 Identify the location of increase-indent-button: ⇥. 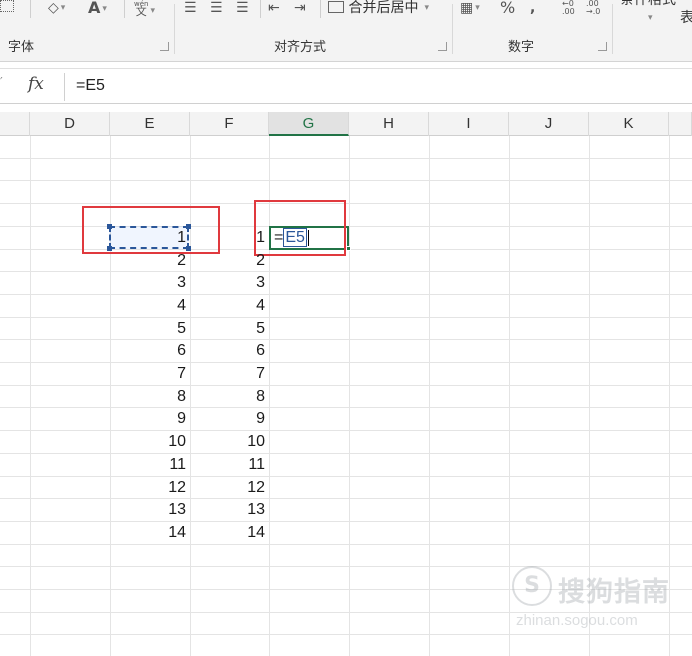
(300, 10).